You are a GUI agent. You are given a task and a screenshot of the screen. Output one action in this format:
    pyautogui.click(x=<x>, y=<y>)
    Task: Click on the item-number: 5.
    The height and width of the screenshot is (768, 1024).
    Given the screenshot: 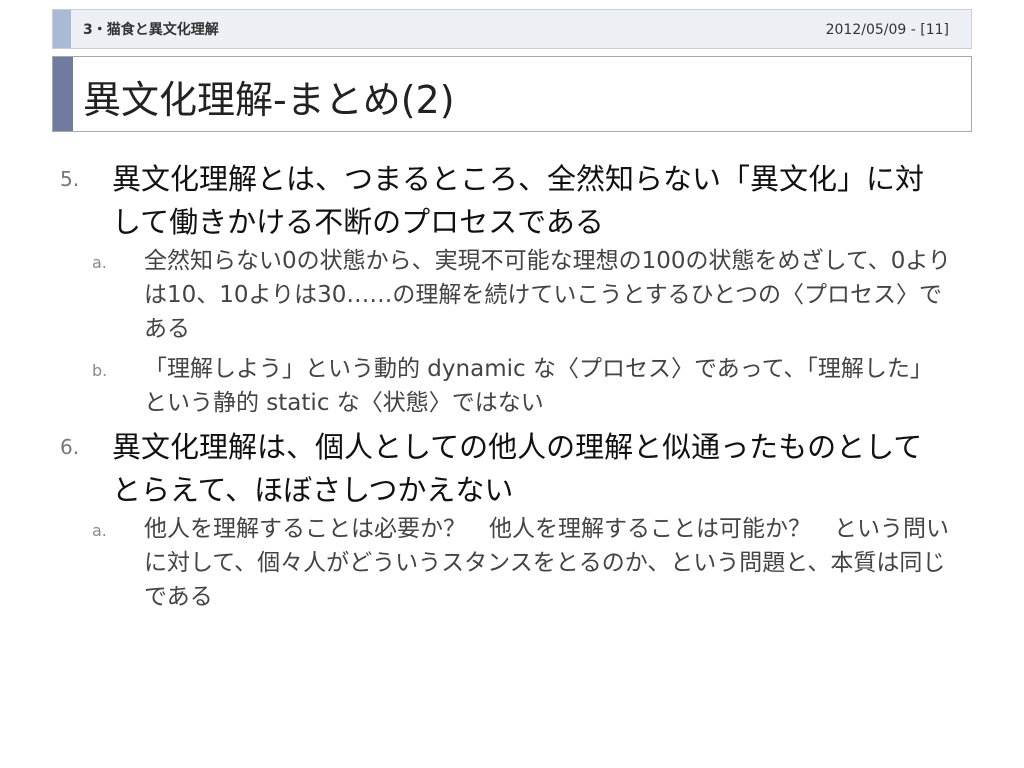 What is the action you would take?
    pyautogui.click(x=70, y=179)
    